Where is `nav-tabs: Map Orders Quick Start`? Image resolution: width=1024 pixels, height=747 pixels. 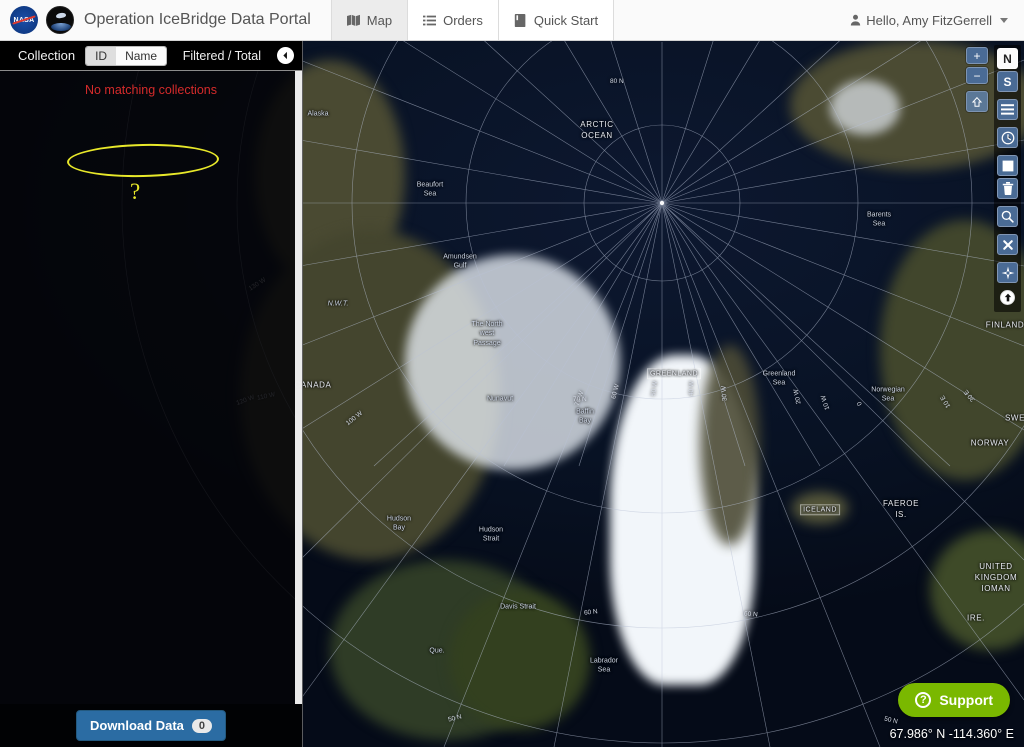 nav-tabs: Map Orders Quick Start is located at coordinates (472, 20).